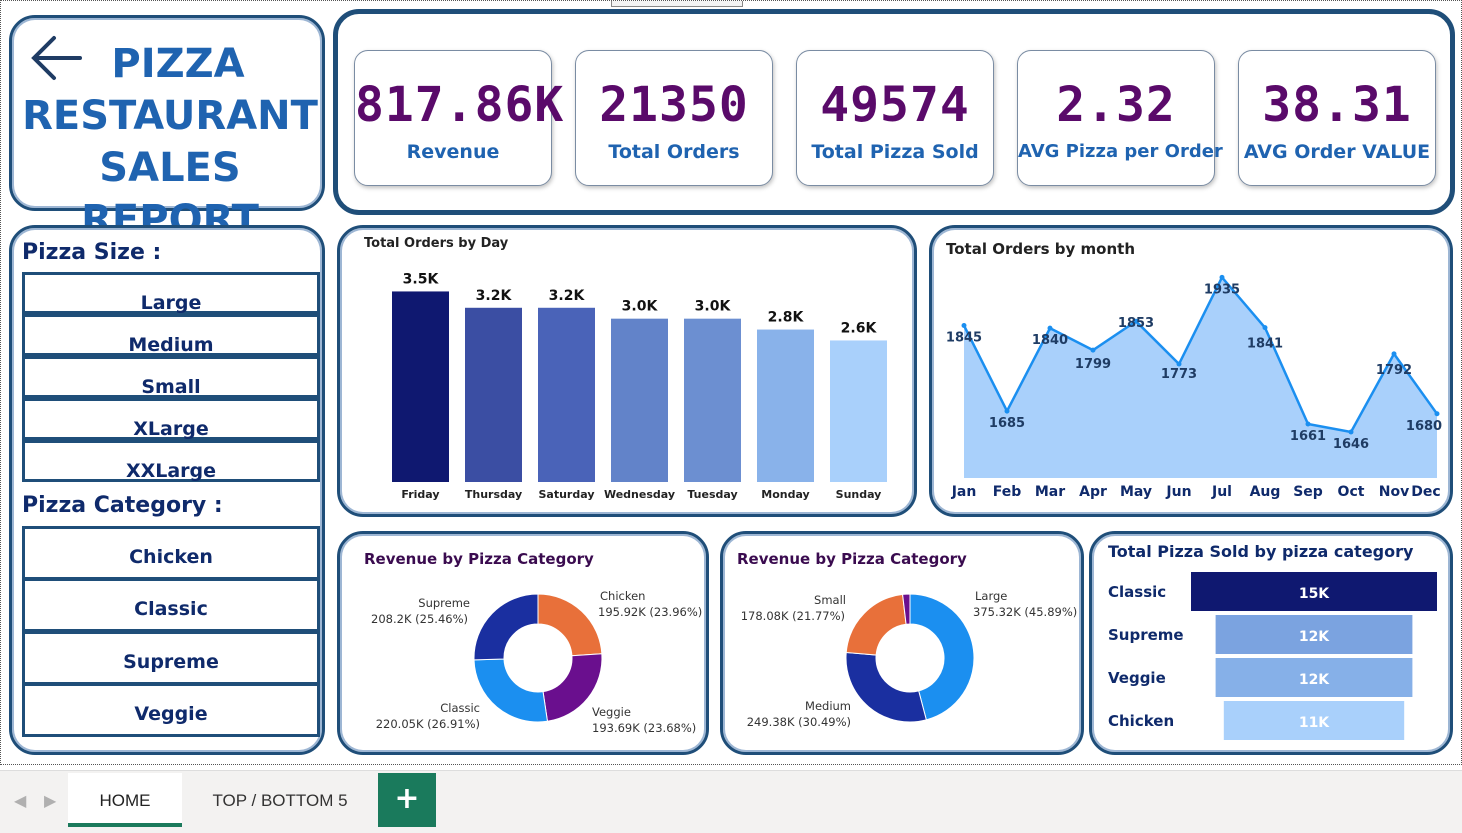 The image size is (1462, 833). I want to click on data-label: 1661, so click(1308, 436).